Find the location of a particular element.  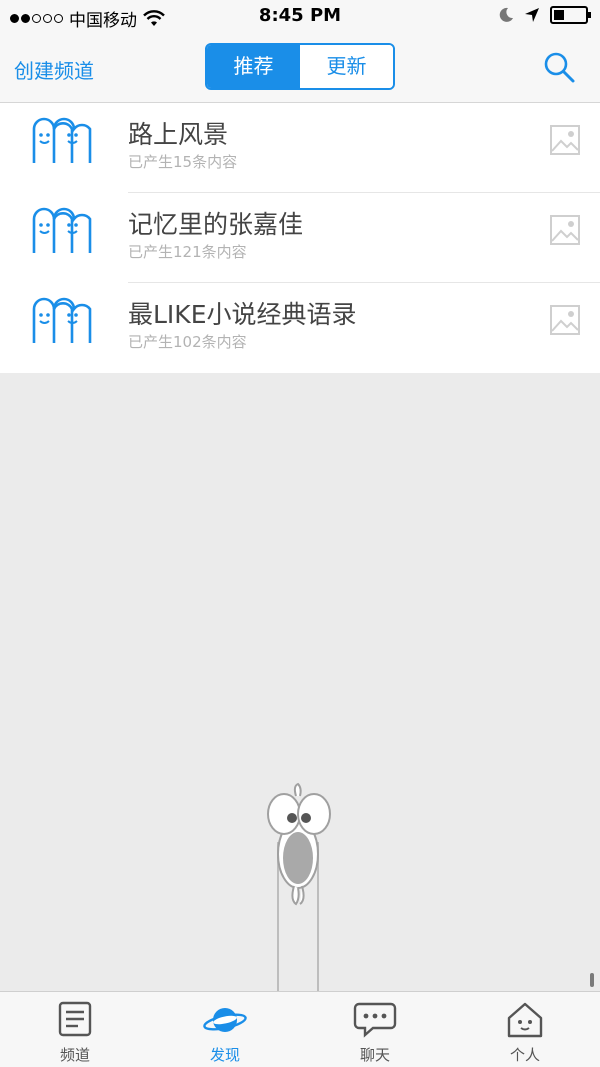

battery-icon is located at coordinates (570, 15).